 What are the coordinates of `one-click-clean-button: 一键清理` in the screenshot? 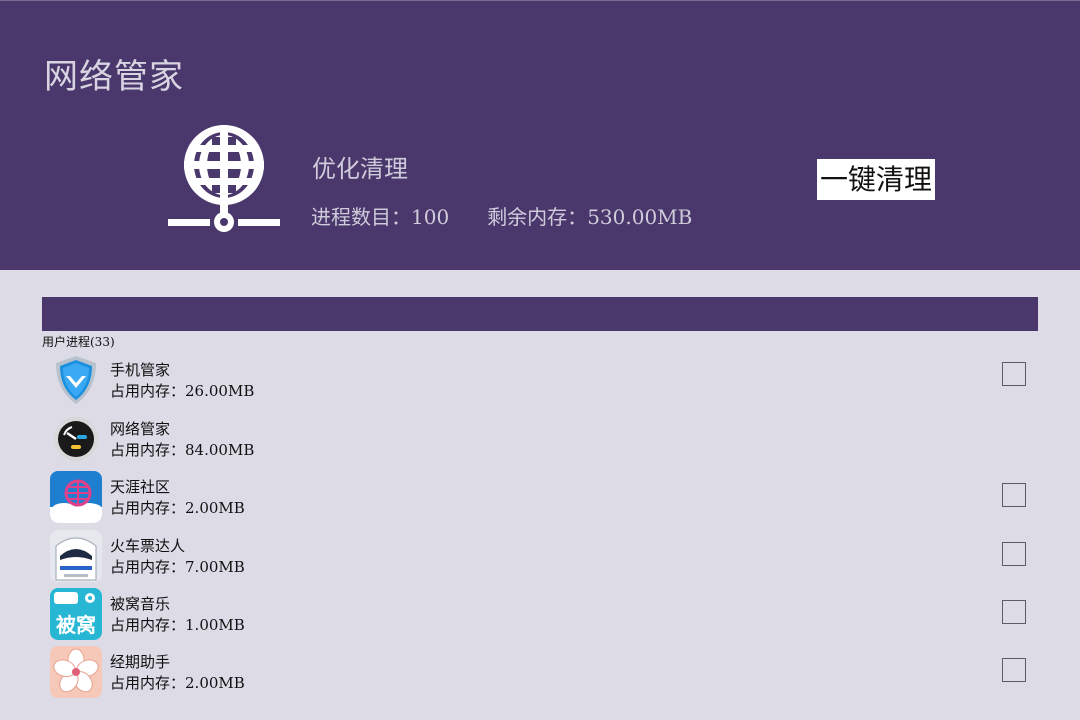 It's located at (876, 179).